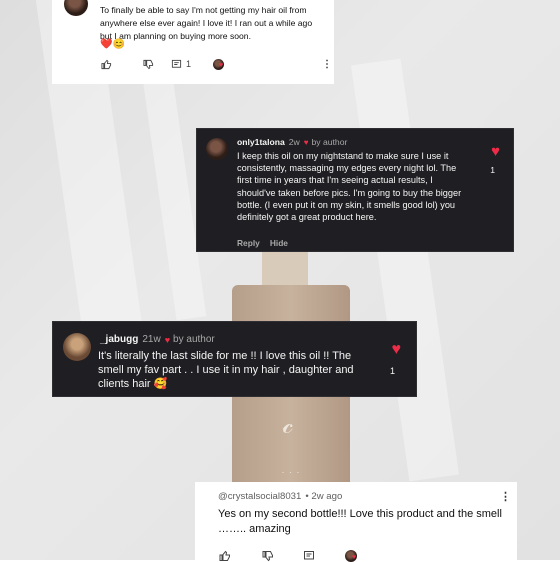  I want to click on creator-heart-avatar: ♥, so click(219, 64).